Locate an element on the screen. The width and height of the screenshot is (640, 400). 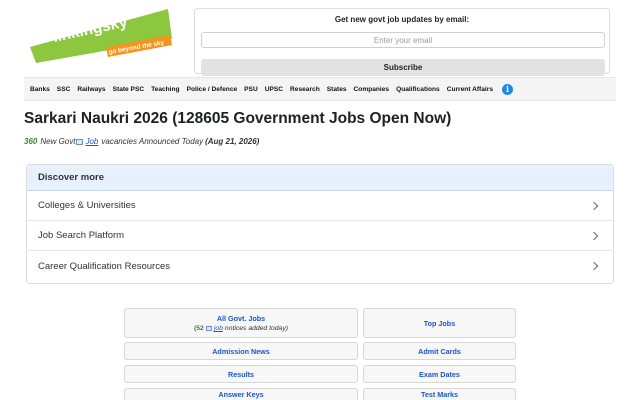
site-logo: linkingsky go beyond the sky is located at coordinates (101, 36).